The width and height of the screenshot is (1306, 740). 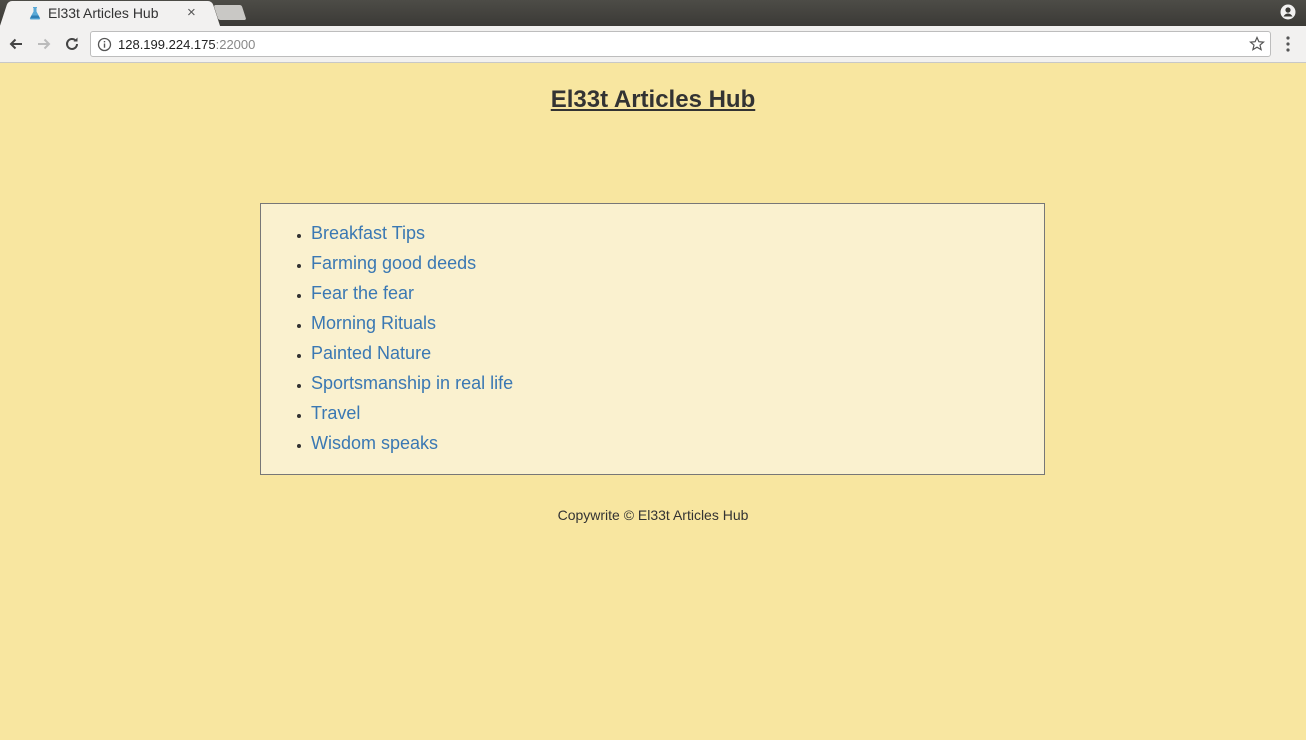 I want to click on list-item: Wisdom speaks, so click(x=677, y=445).